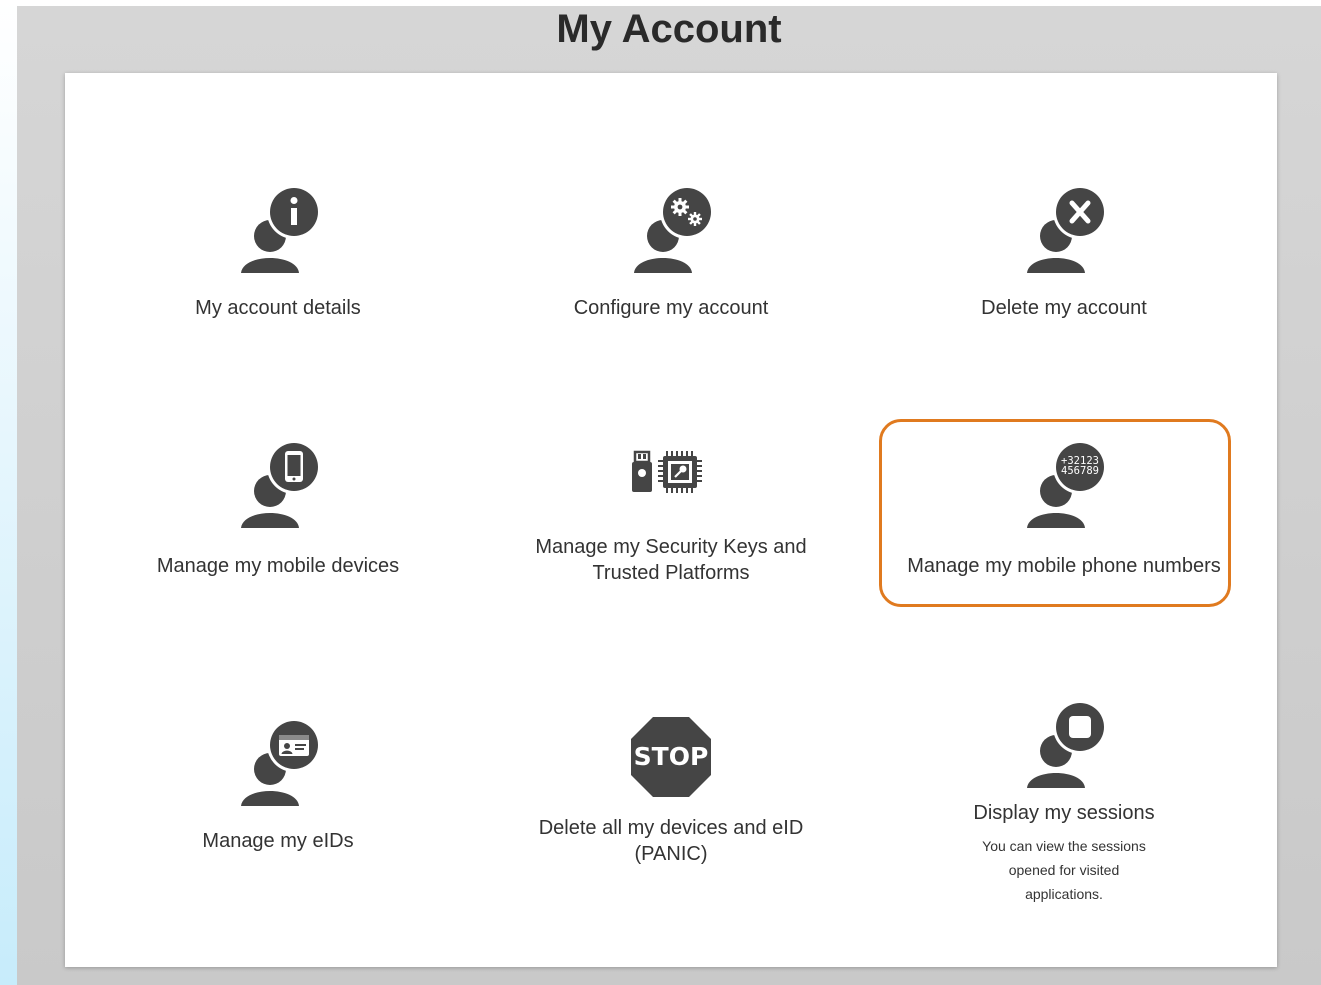  What do you see at coordinates (1064, 566) in the screenshot?
I see `tile-label: Manage my mobile phone numbers` at bounding box center [1064, 566].